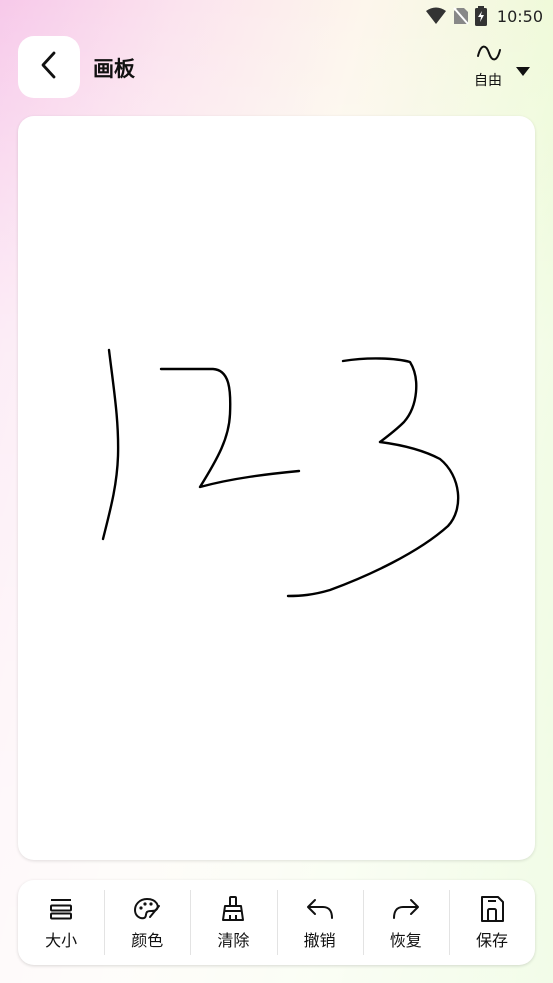  Describe the element at coordinates (147, 909) in the screenshot. I see `palette-icon` at that location.